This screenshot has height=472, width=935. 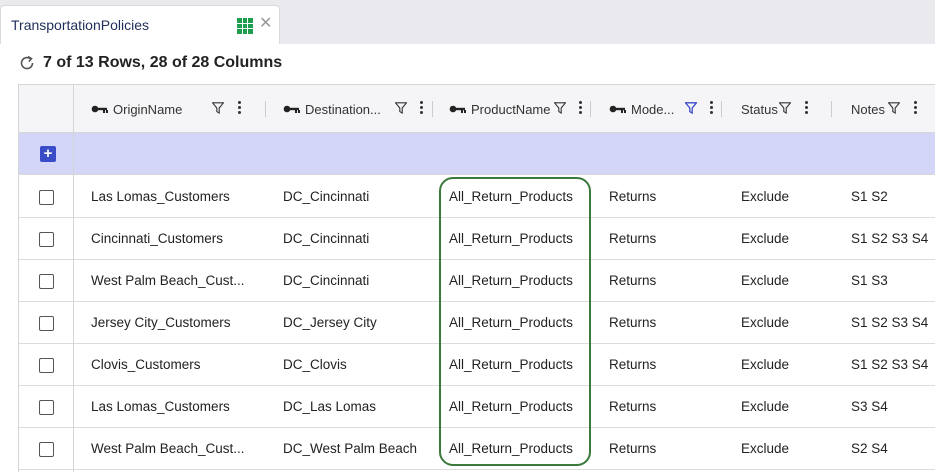 What do you see at coordinates (265, 24) in the screenshot?
I see `close-icon: ✕` at bounding box center [265, 24].